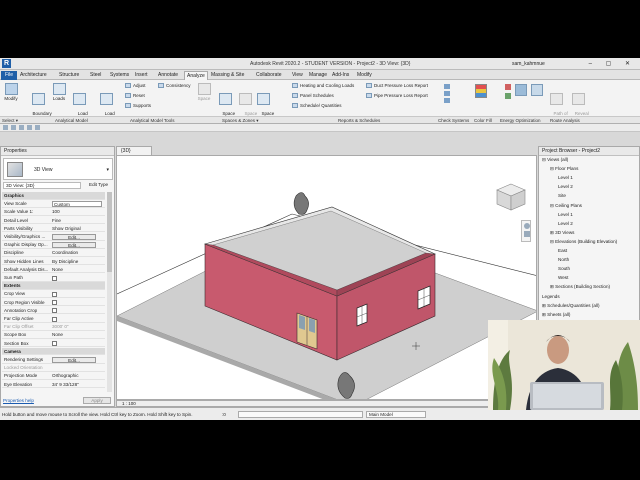  What do you see at coordinates (583, 242) in the screenshot?
I see `browser-item: ⊟ Elevations (Building Elevation)` at bounding box center [583, 242].